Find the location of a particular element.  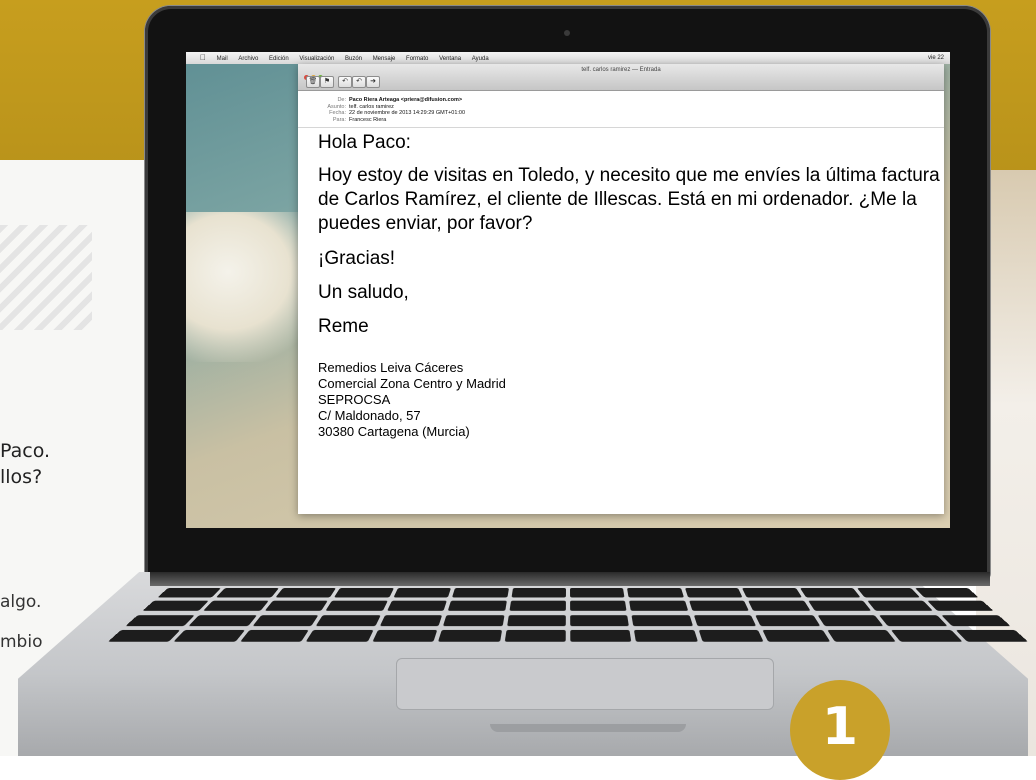

signature-line: 30380 Cartagena (Murcia) is located at coordinates (394, 431).